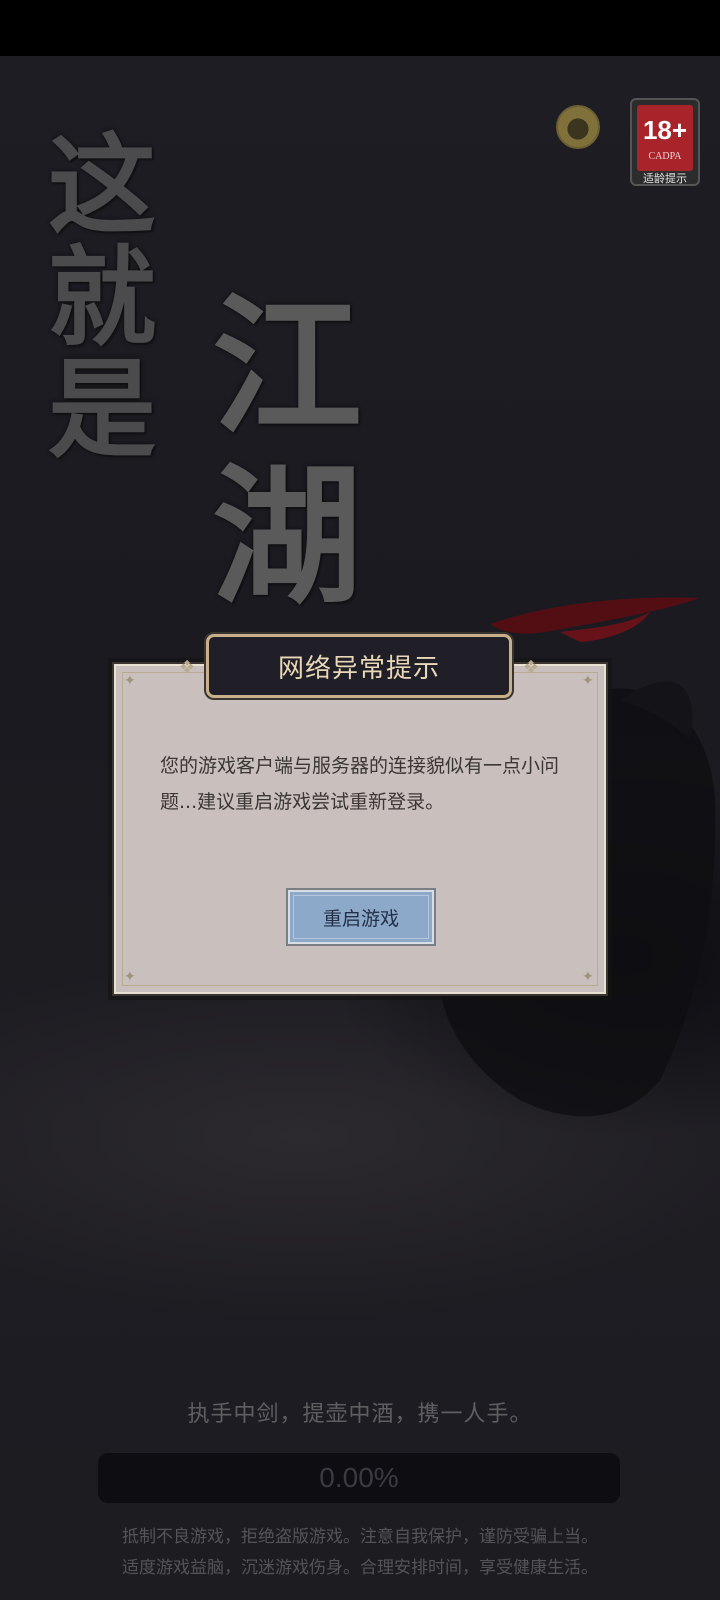 The height and width of the screenshot is (1600, 720). I want to click on title-calligraphy-line1: 这 就 是, so click(108, 300).